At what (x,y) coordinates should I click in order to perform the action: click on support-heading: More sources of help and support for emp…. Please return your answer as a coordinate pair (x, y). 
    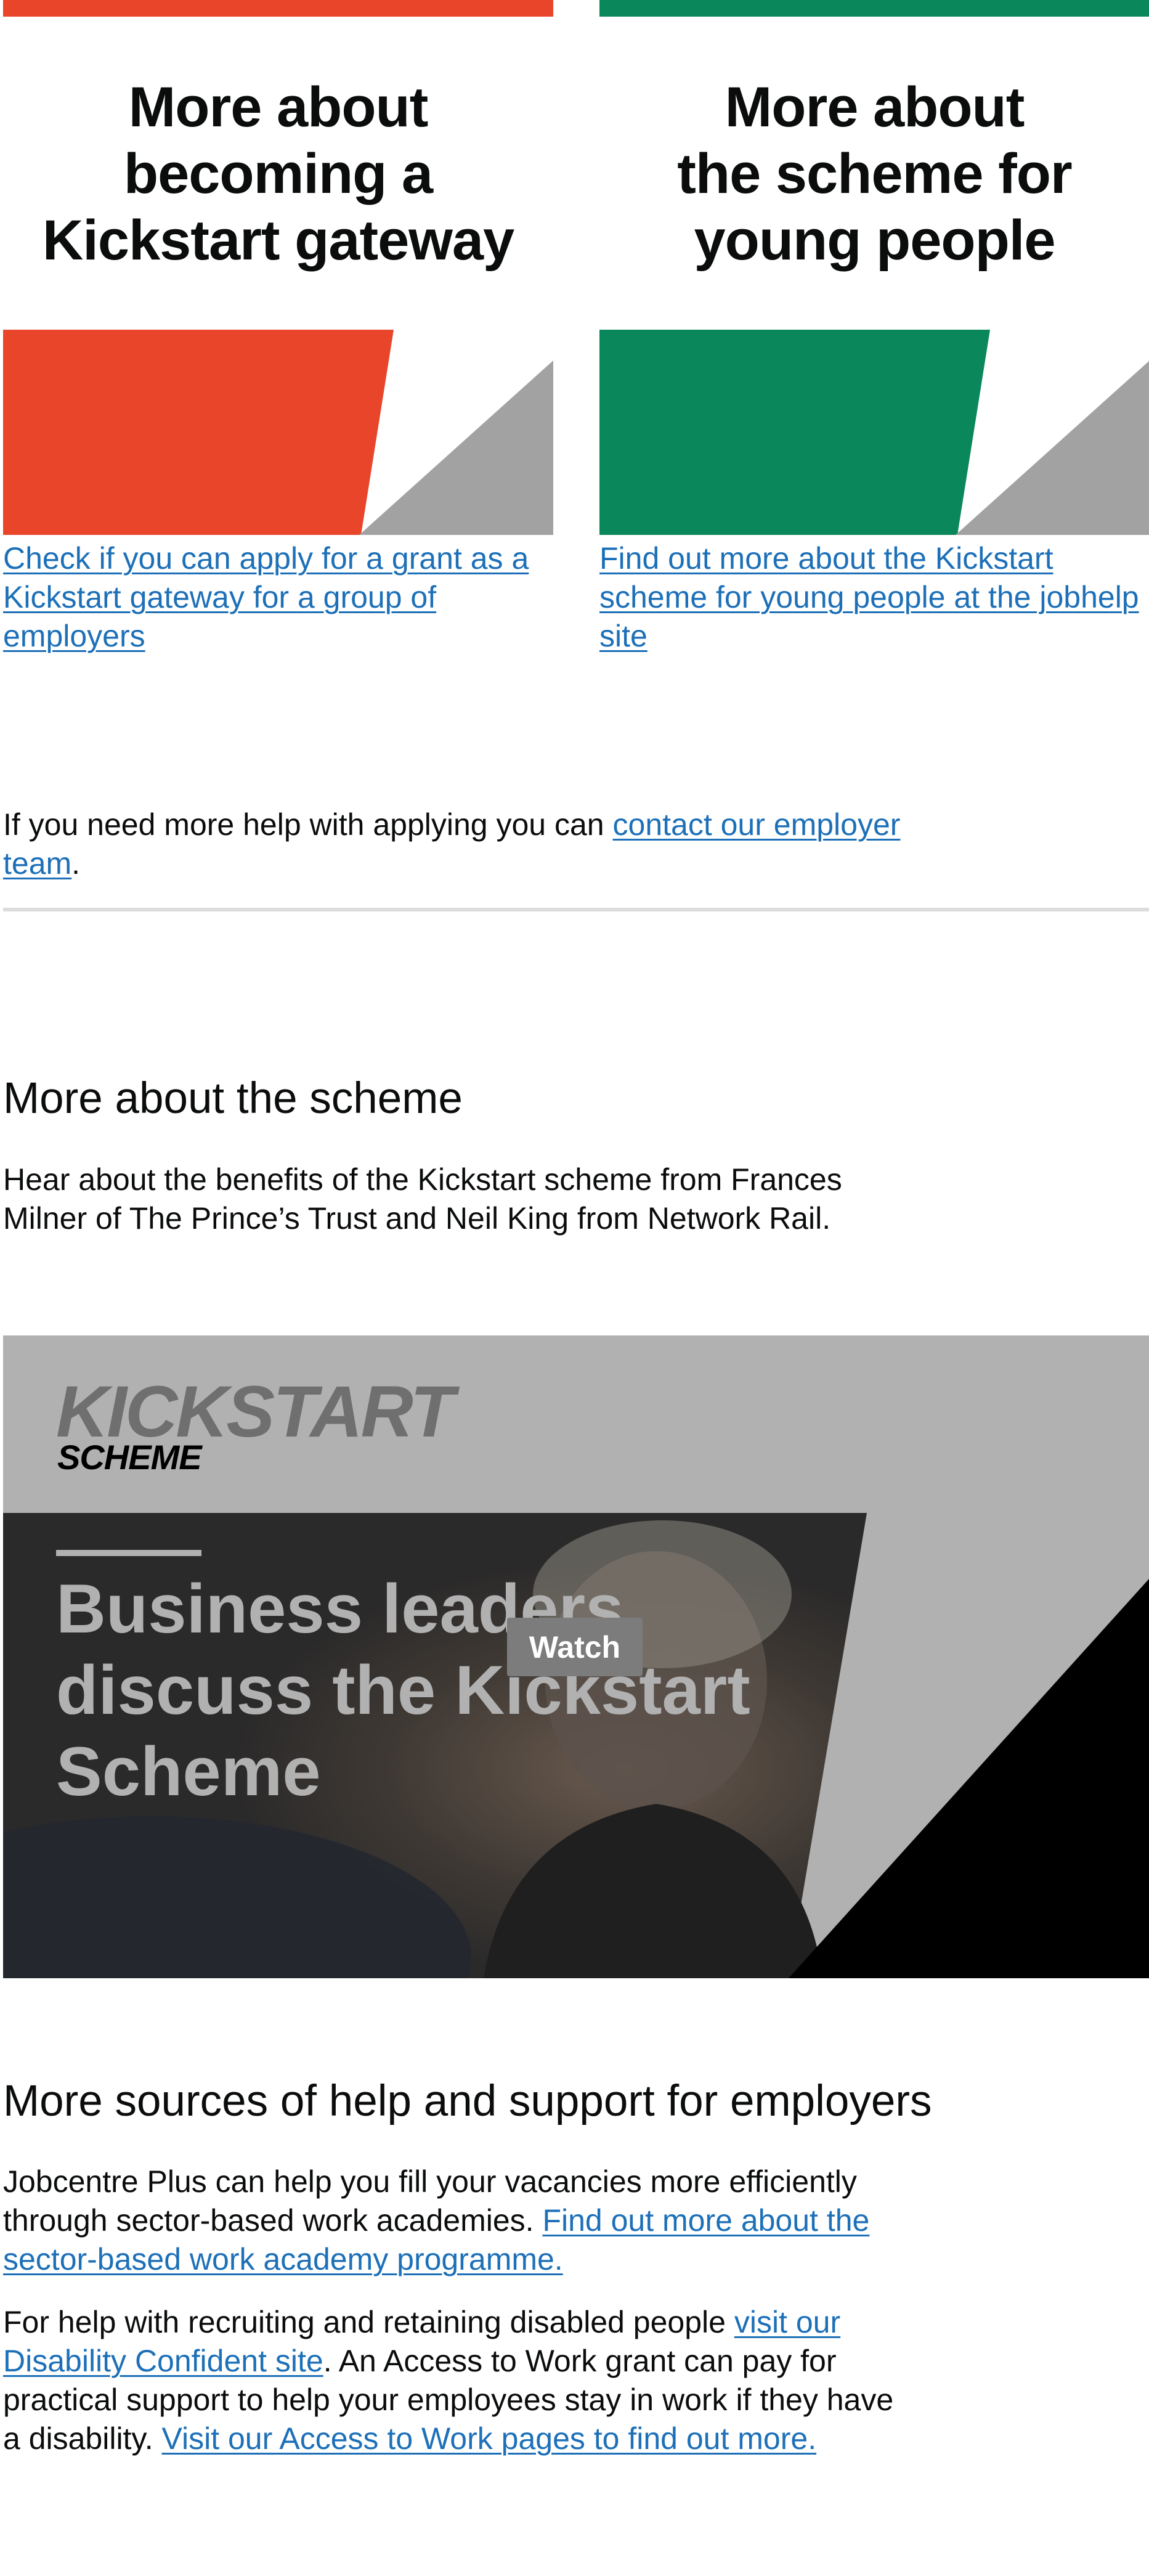
    Looking at the image, I should click on (467, 2101).